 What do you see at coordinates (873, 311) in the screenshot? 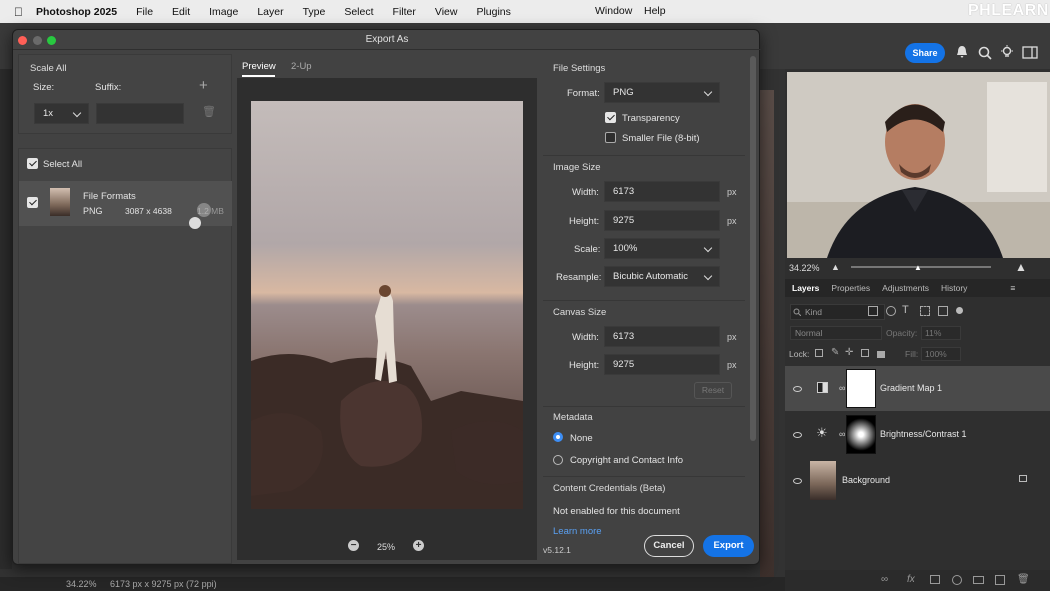
I see `filter-pixel-icon` at bounding box center [873, 311].